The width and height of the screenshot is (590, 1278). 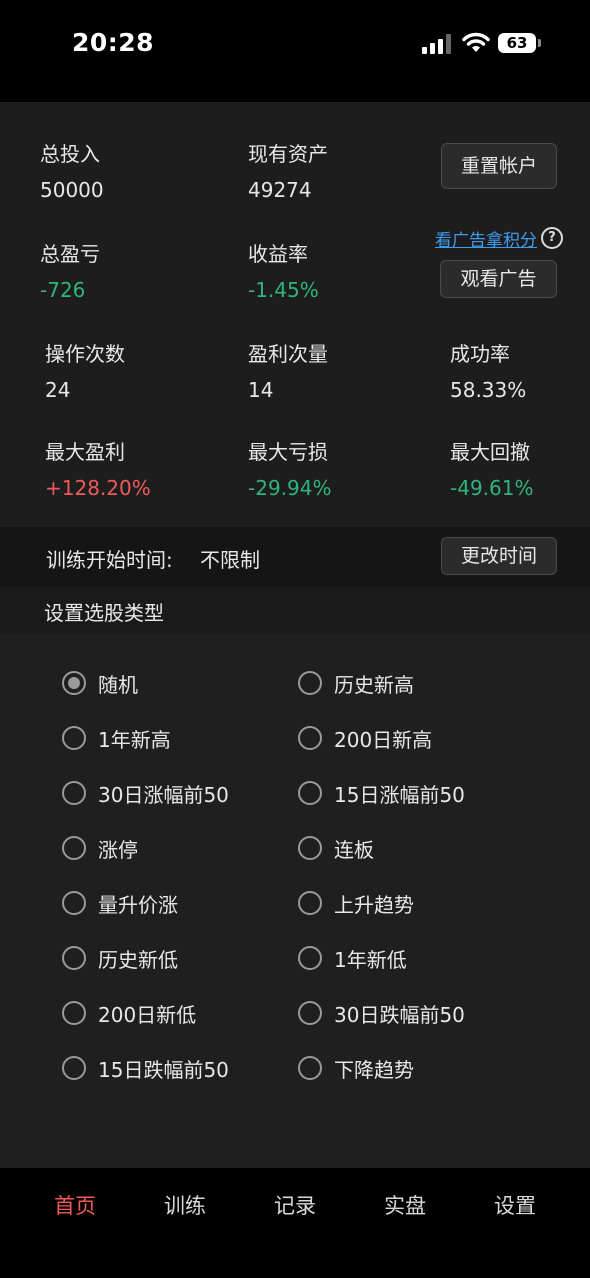 I want to click on stock-type-option: 1年新低, so click(x=352, y=958).